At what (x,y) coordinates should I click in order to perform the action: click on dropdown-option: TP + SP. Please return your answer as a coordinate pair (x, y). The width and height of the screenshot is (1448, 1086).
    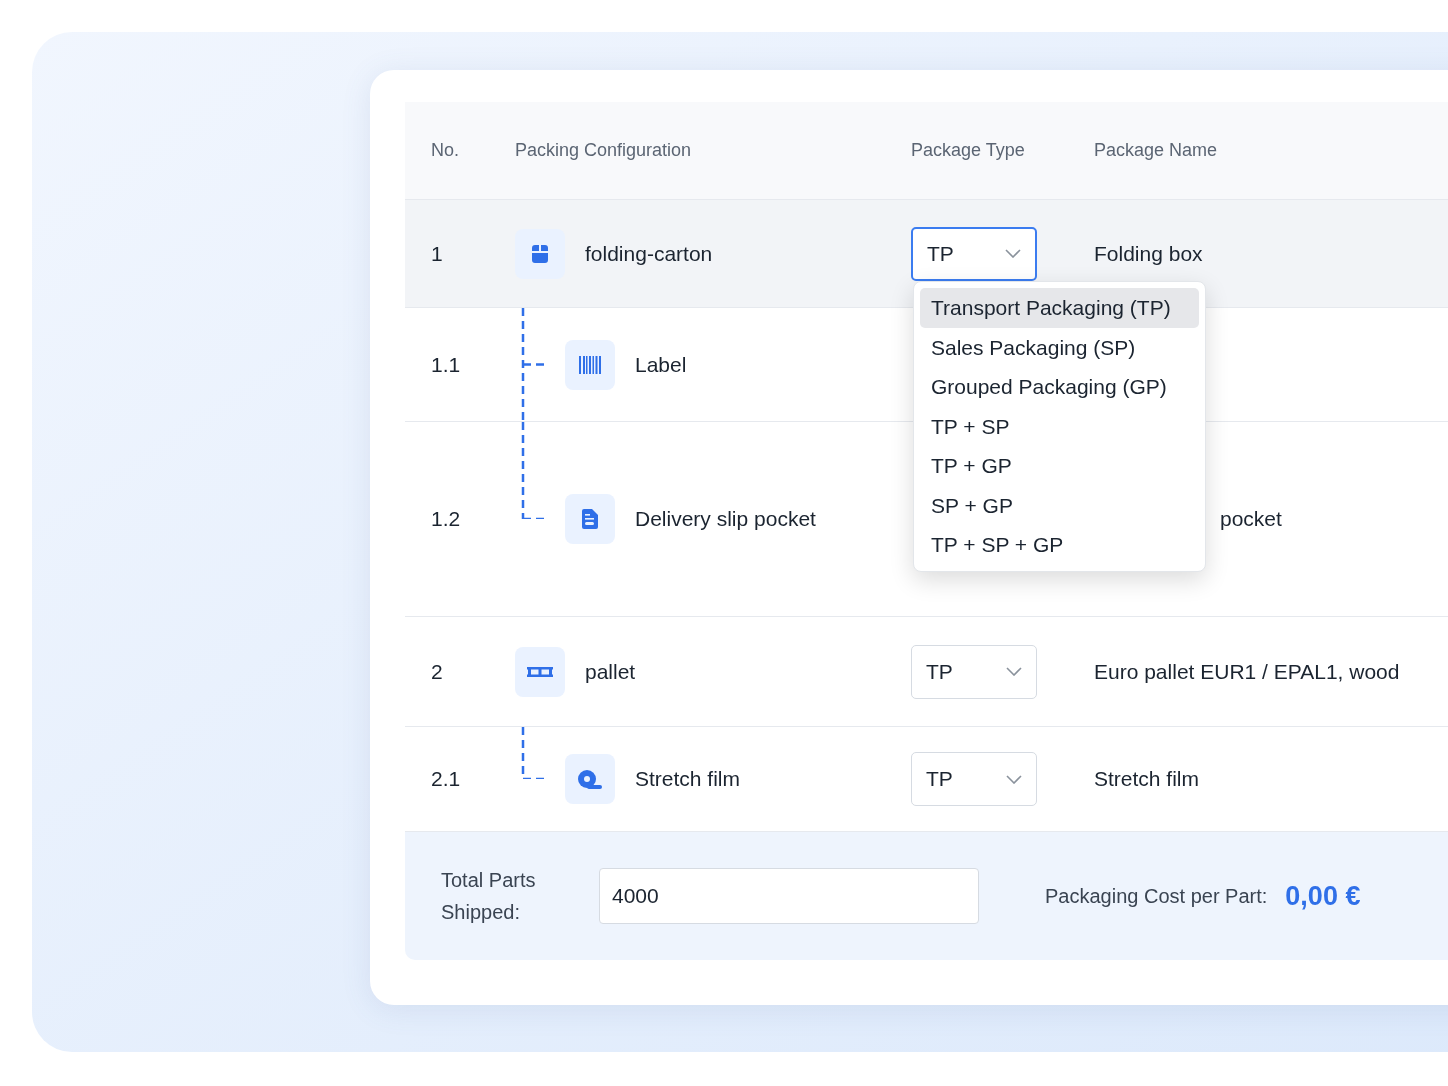
    Looking at the image, I should click on (1059, 426).